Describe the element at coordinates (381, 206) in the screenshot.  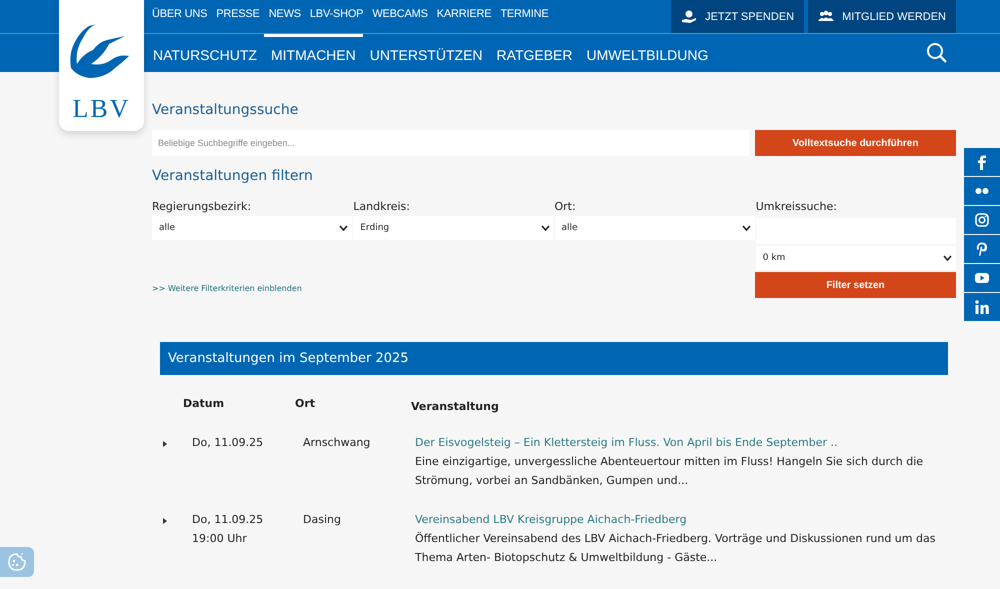
I see `field-label: Landkreis:` at that location.